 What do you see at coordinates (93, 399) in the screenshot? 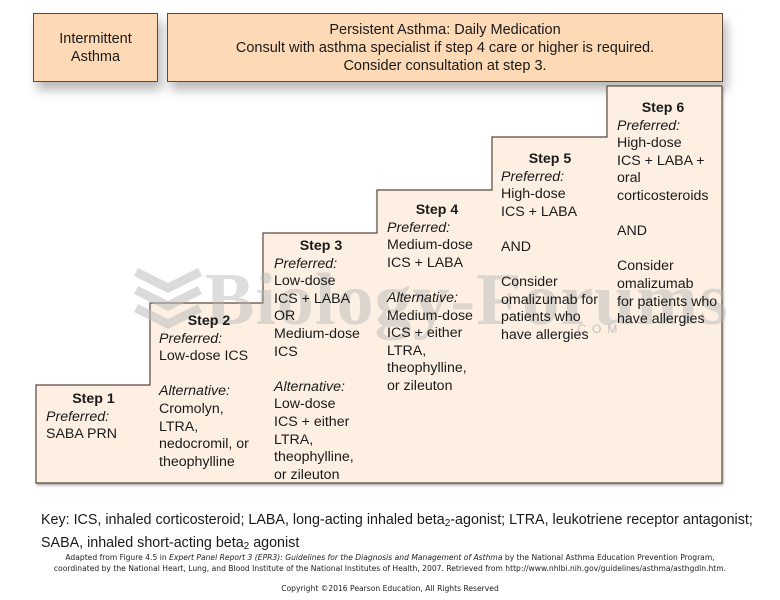
I see `step-title: Step 1` at bounding box center [93, 399].